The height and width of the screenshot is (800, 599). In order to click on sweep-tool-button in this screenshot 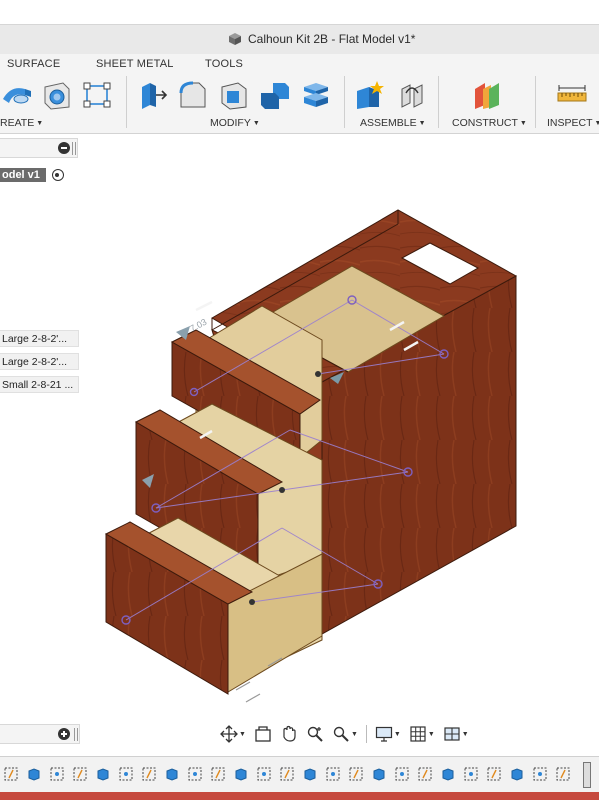, I will do `click(17, 95)`.